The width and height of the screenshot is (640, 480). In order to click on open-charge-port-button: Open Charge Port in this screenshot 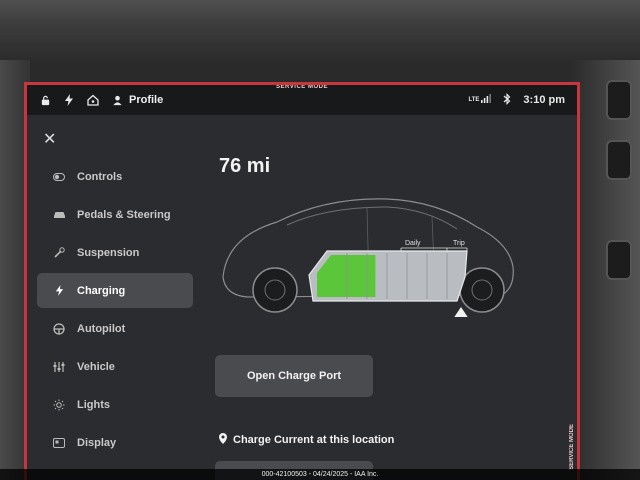, I will do `click(294, 376)`.